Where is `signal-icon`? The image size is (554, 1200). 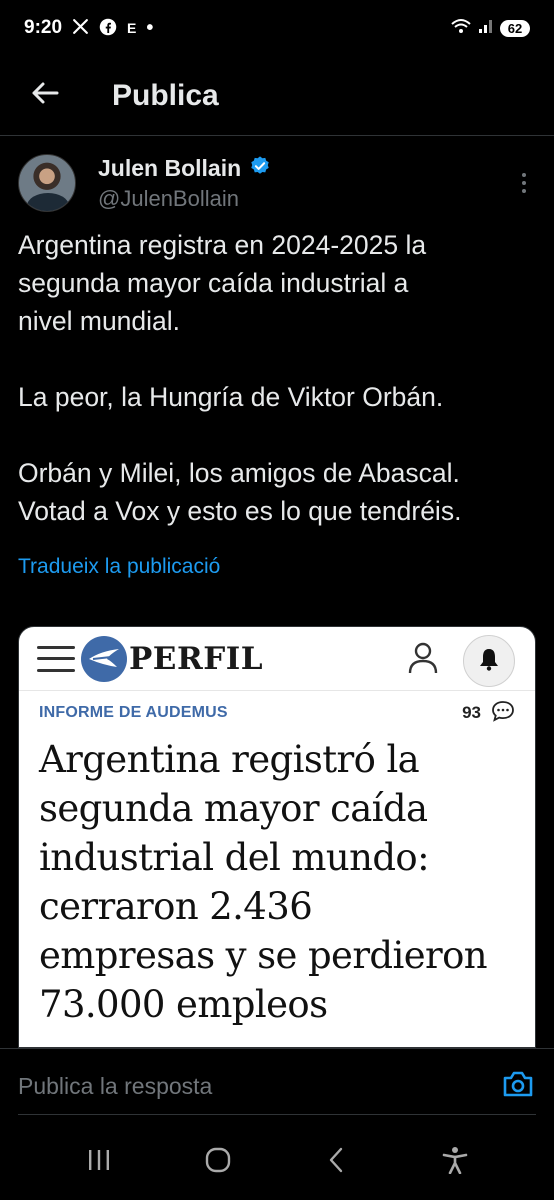
signal-icon is located at coordinates (486, 28).